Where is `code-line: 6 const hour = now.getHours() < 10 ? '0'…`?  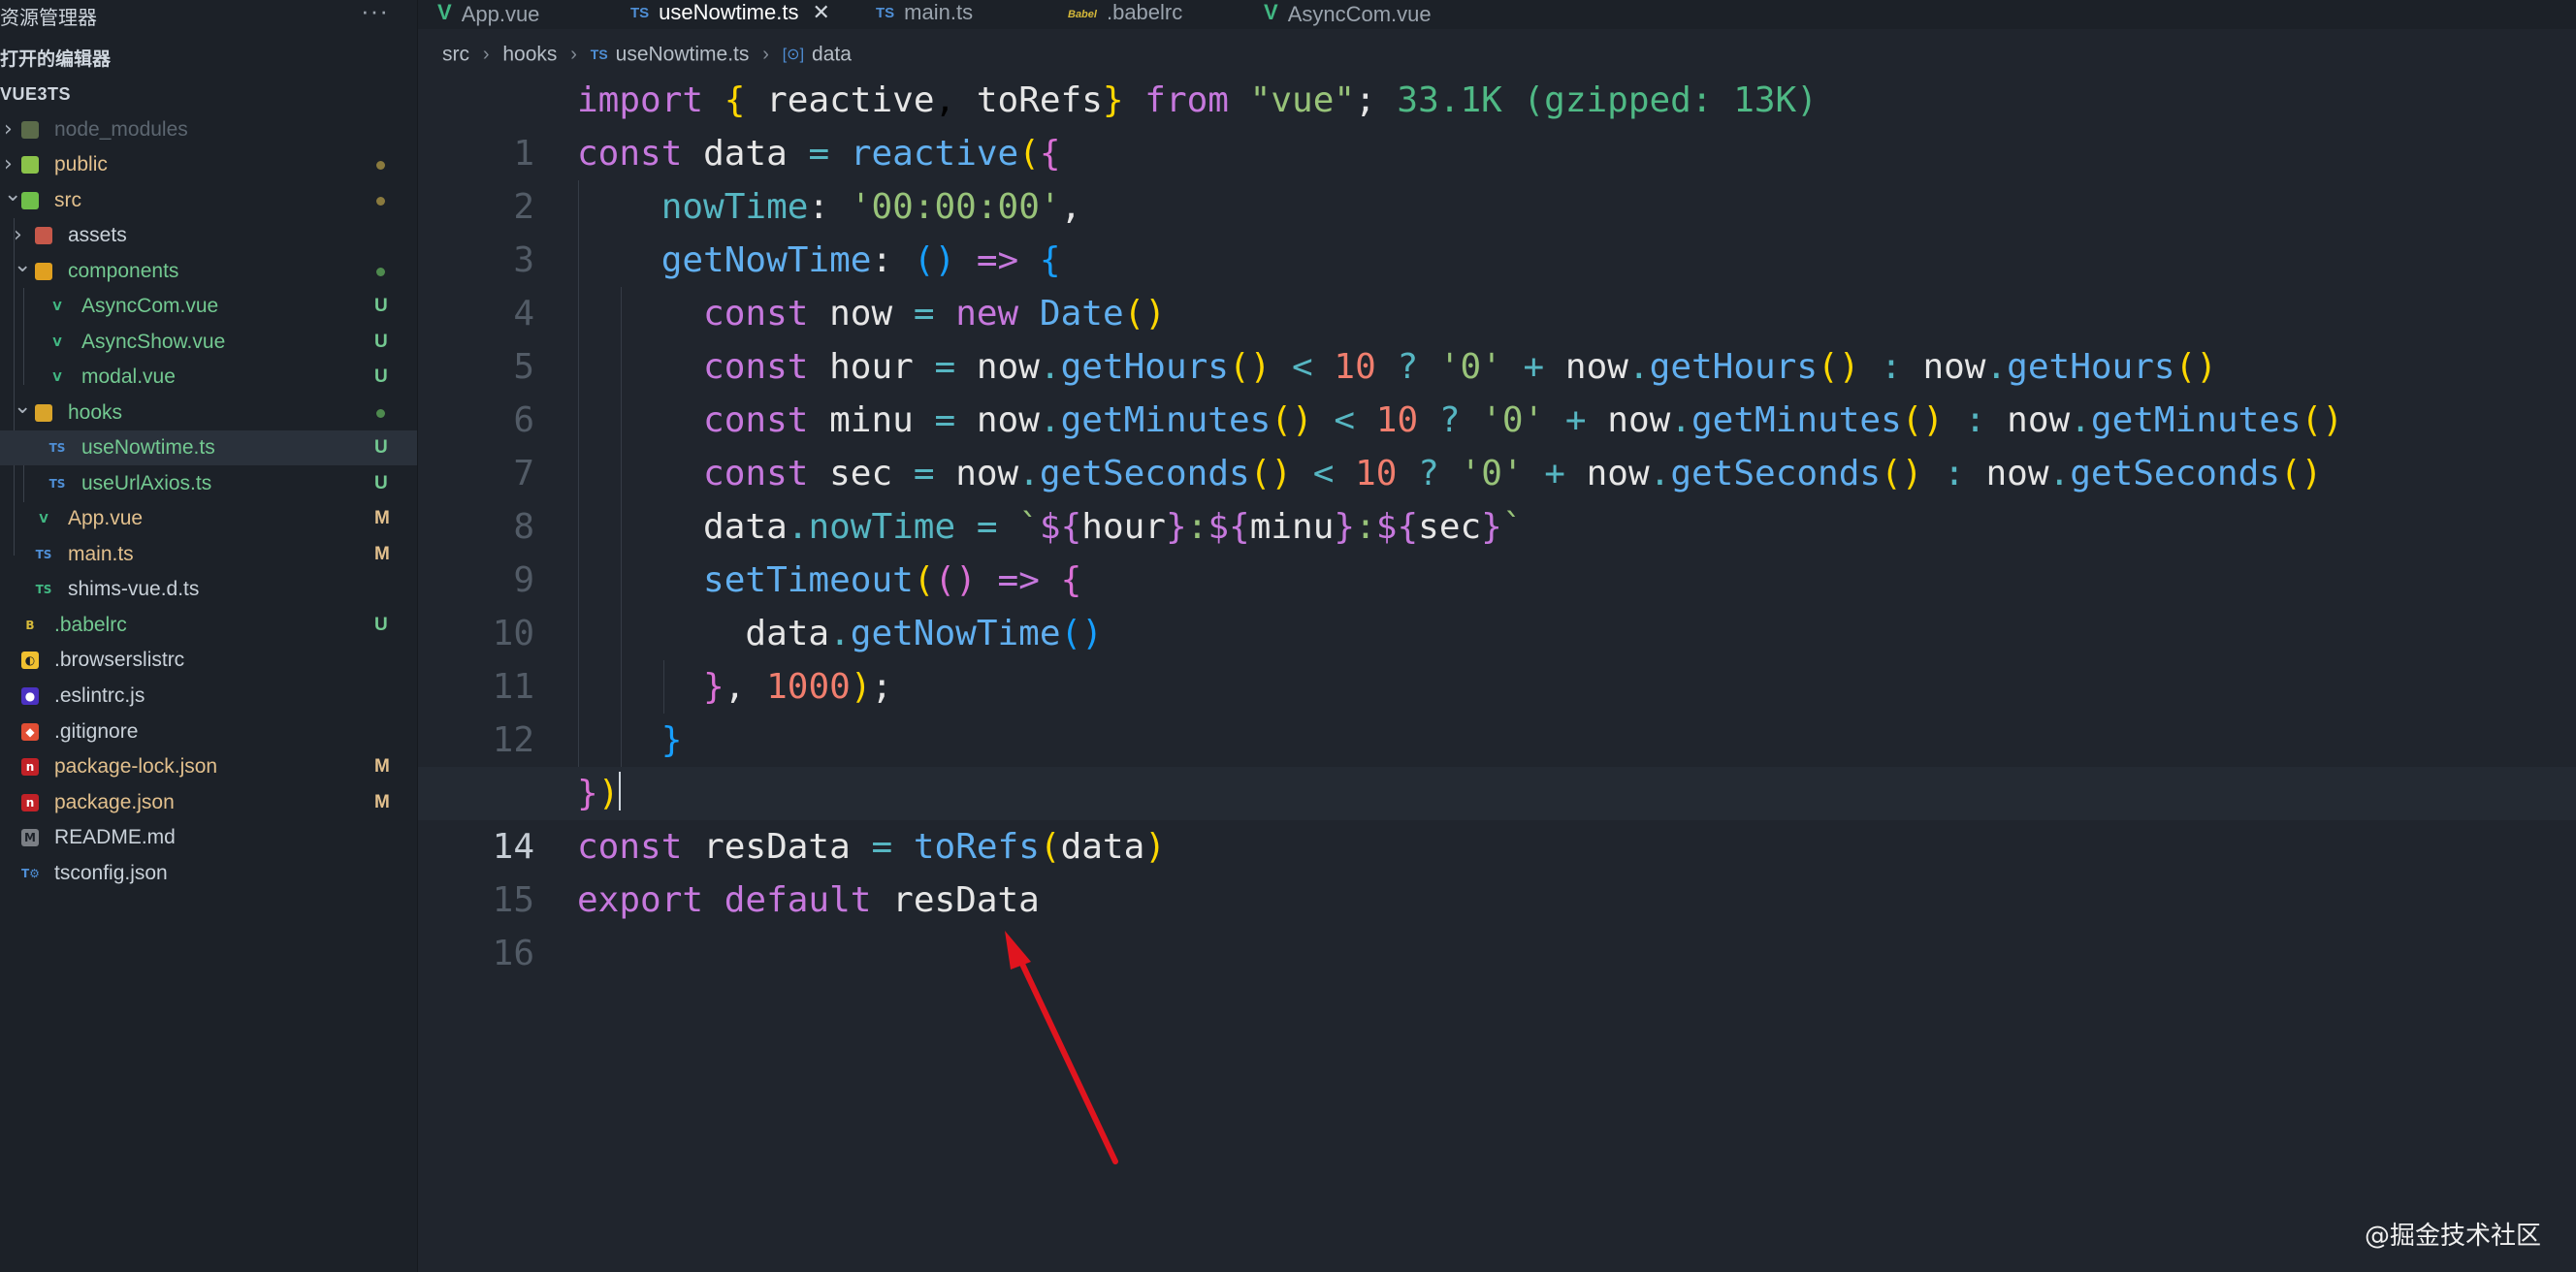
code-line: 6 const hour = now.getHours() < 10 ? '0'… is located at coordinates (1497, 390).